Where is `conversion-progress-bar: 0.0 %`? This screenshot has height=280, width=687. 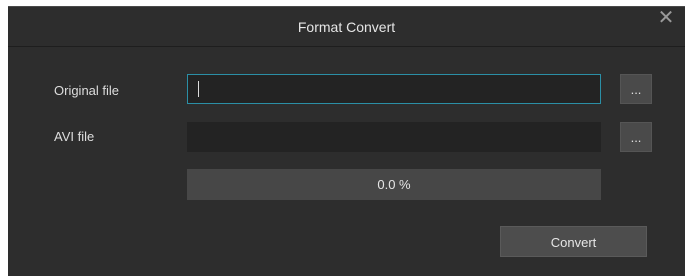 conversion-progress-bar: 0.0 % is located at coordinates (394, 184).